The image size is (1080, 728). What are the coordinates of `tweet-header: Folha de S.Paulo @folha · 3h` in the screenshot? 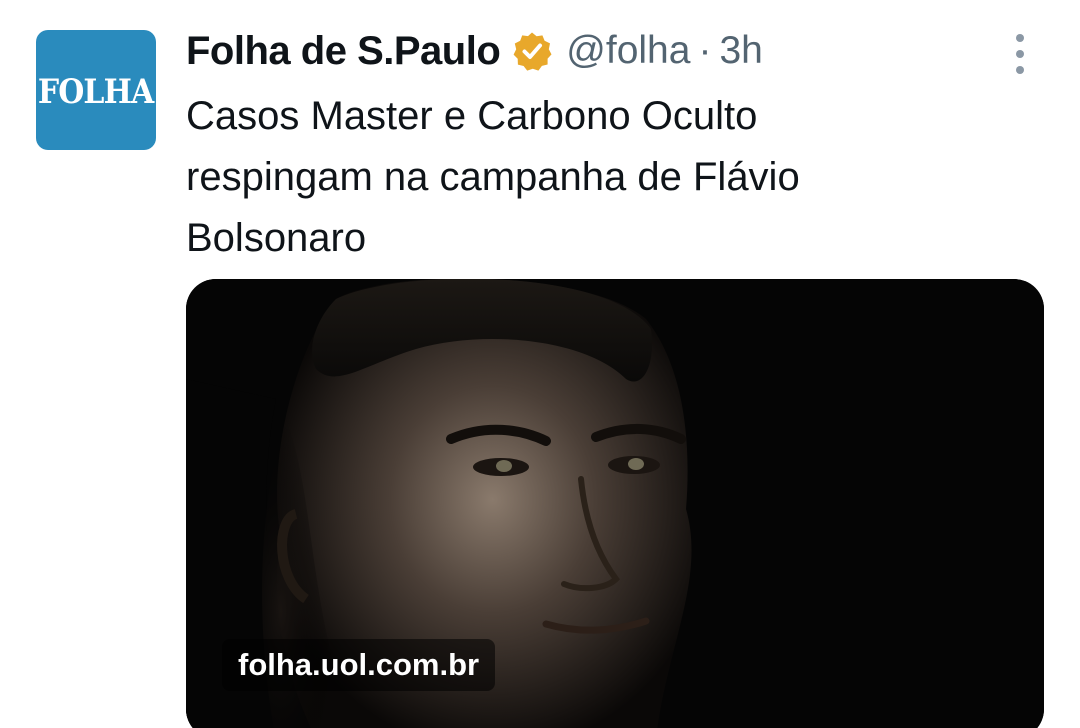 It's located at (474, 51).